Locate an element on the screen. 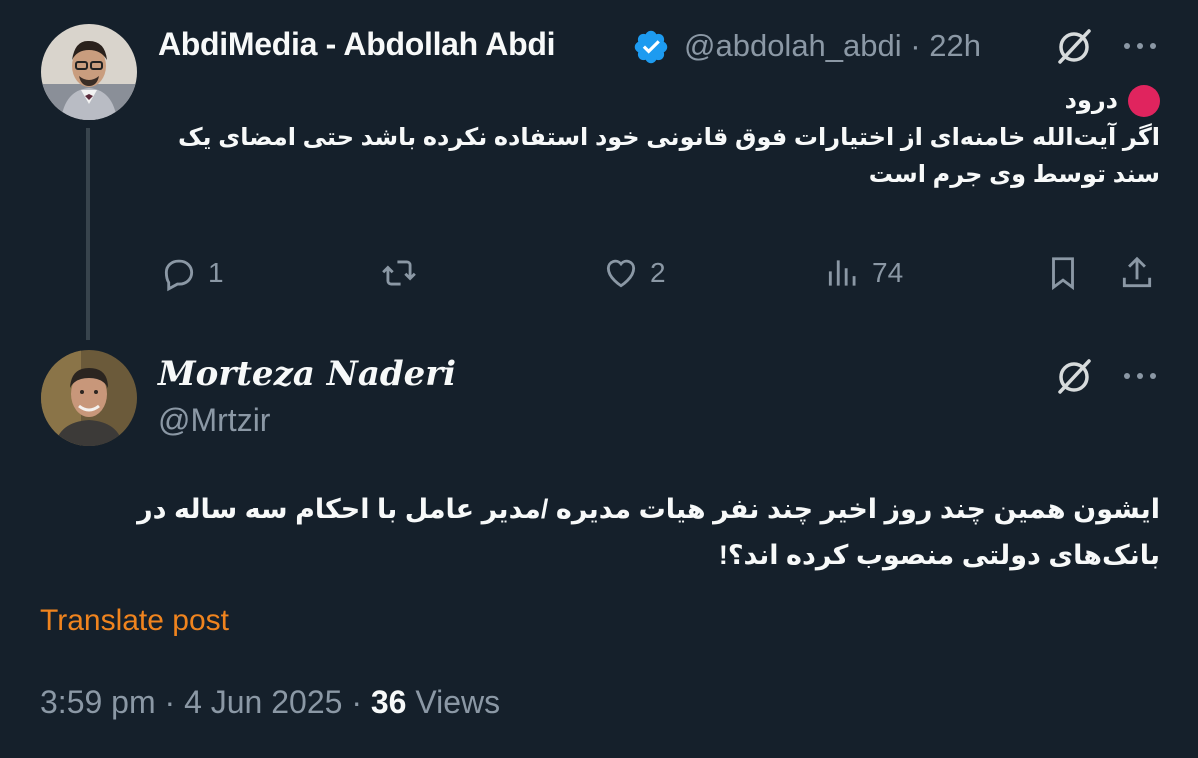  repost-button is located at coordinates (399, 273).